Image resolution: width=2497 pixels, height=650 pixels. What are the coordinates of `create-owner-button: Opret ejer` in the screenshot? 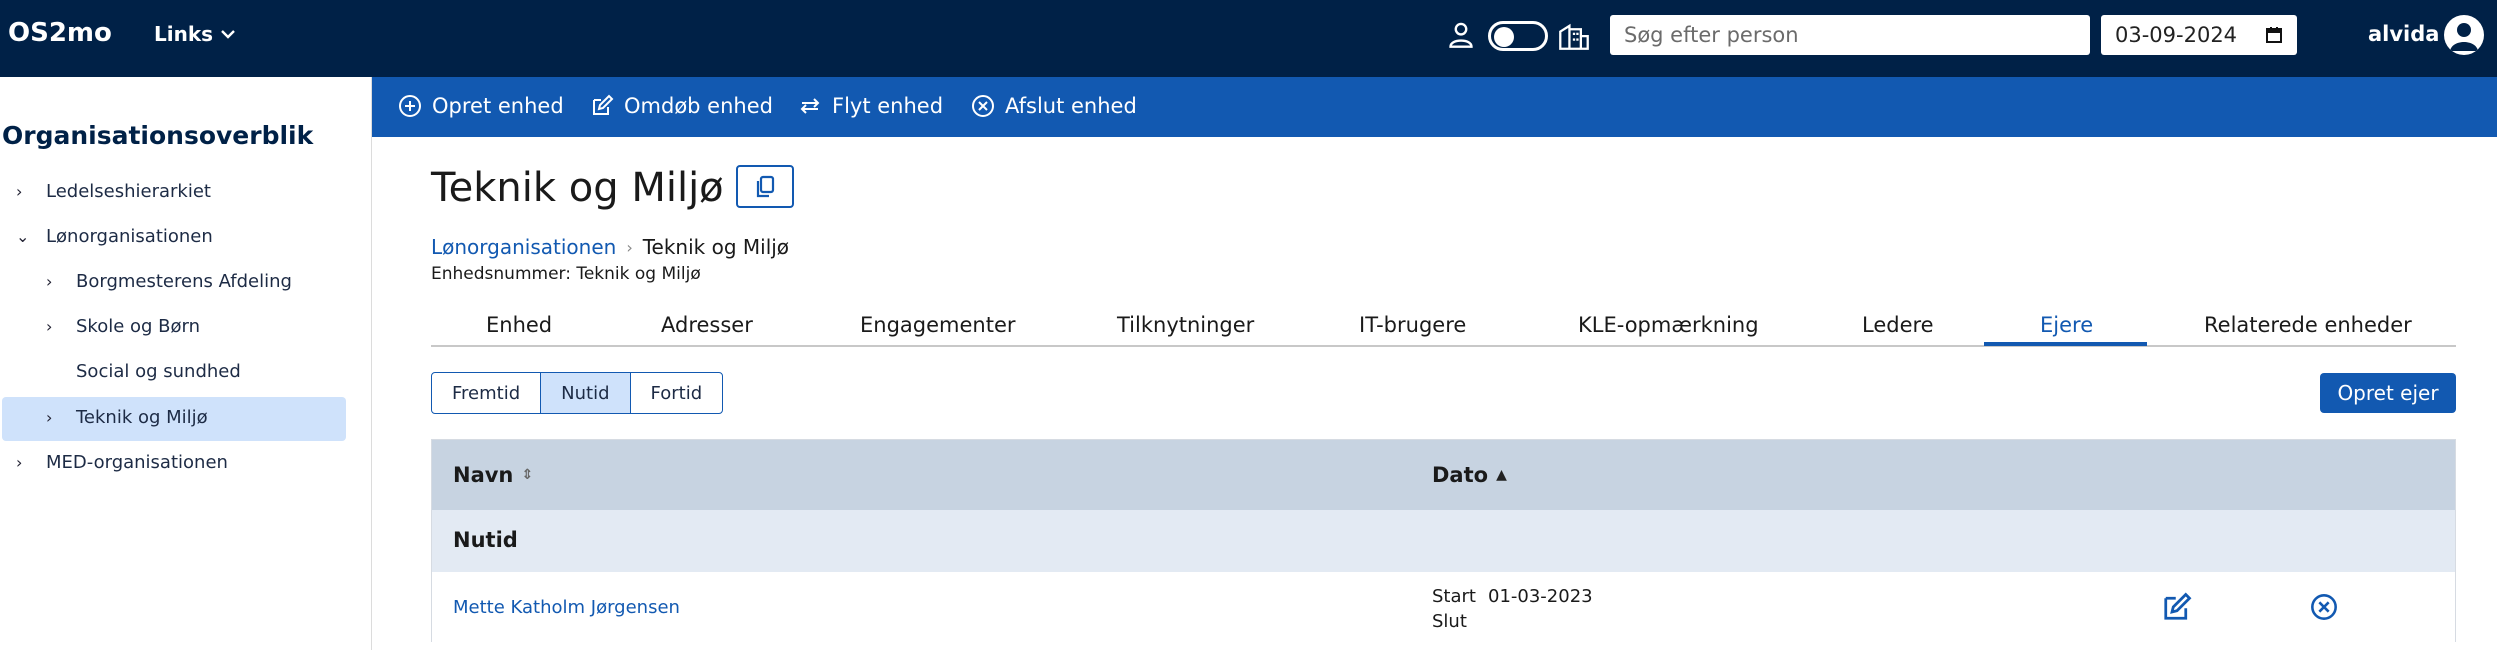 It's located at (2388, 393).